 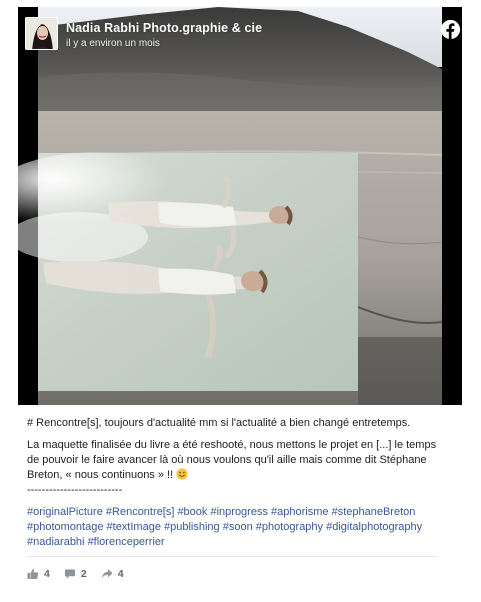 What do you see at coordinates (75, 574) in the screenshot?
I see `comment-count: 2` at bounding box center [75, 574].